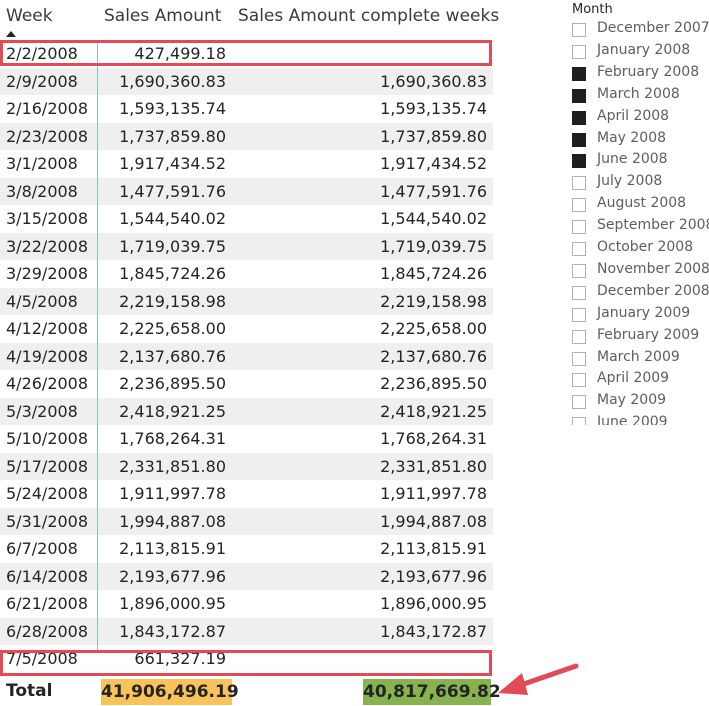 The width and height of the screenshot is (709, 706). What do you see at coordinates (42, 191) in the screenshot?
I see `cell-week: 3/8/2008` at bounding box center [42, 191].